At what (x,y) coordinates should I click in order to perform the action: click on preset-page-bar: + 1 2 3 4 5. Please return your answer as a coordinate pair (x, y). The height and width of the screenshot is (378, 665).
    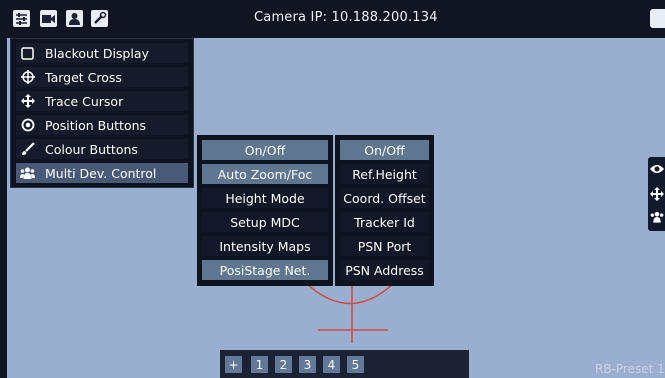
    Looking at the image, I should click on (344, 364).